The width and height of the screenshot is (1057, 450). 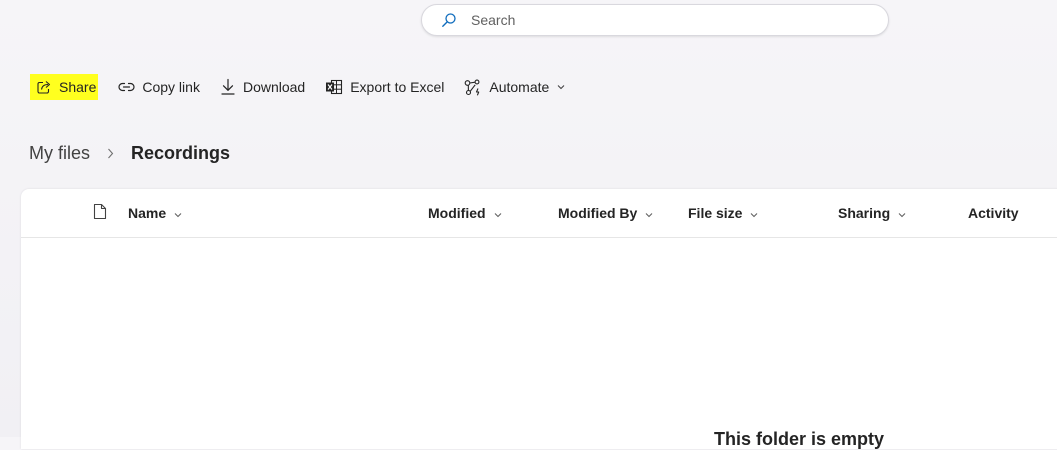 I want to click on automate-label: Automate, so click(x=519, y=87).